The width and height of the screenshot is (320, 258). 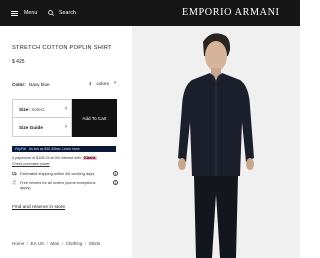 I want to click on color-value: Navy blue, so click(x=39, y=84).